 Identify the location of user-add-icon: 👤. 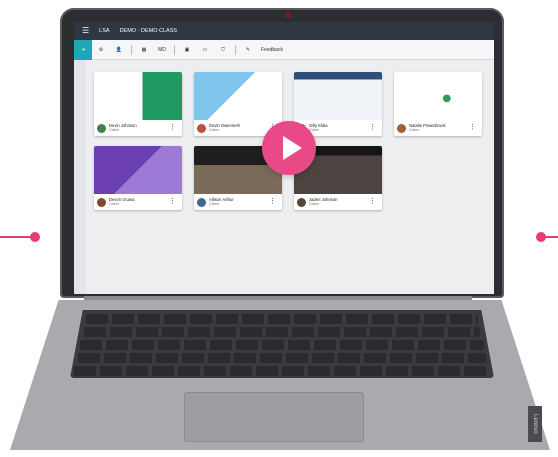
(119, 50).